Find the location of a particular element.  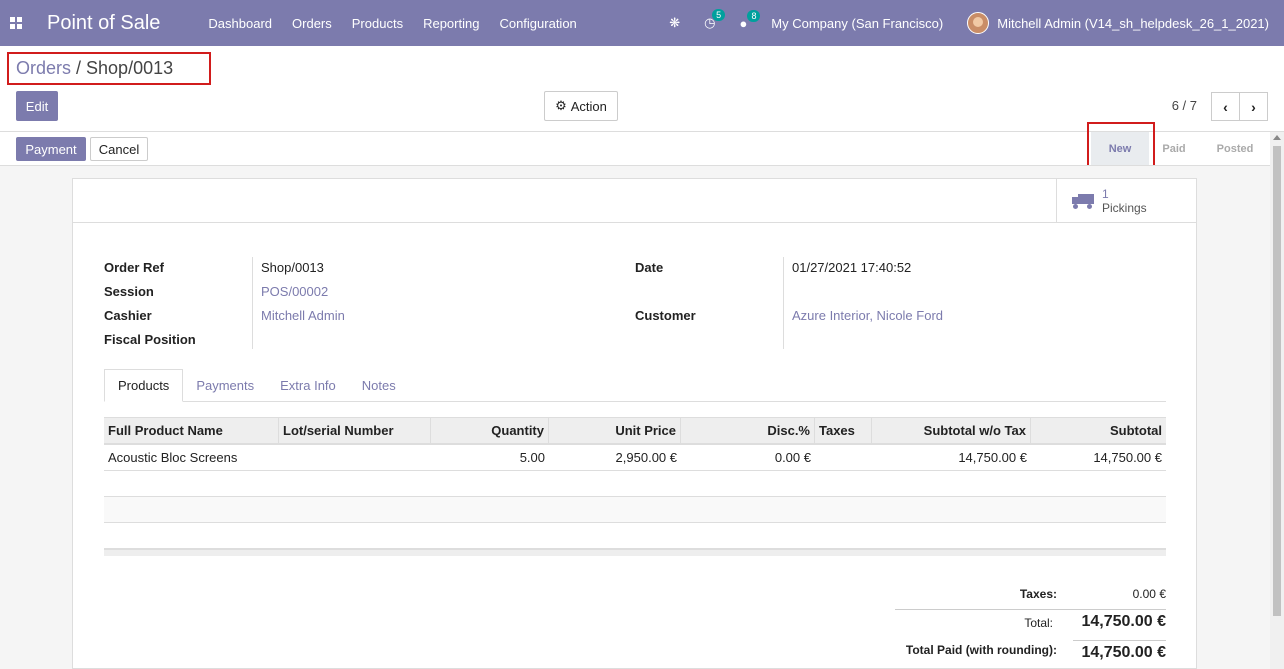

pickings-label: Pickings is located at coordinates (1124, 208).